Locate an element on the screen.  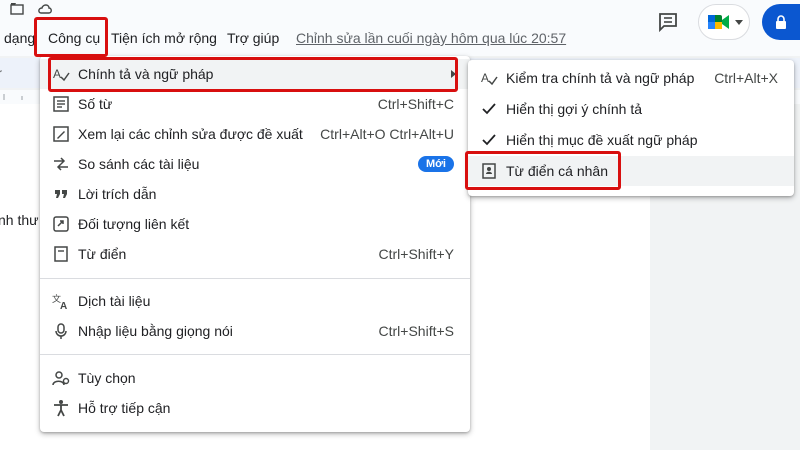
menu-format: dạng is located at coordinates (19, 38).